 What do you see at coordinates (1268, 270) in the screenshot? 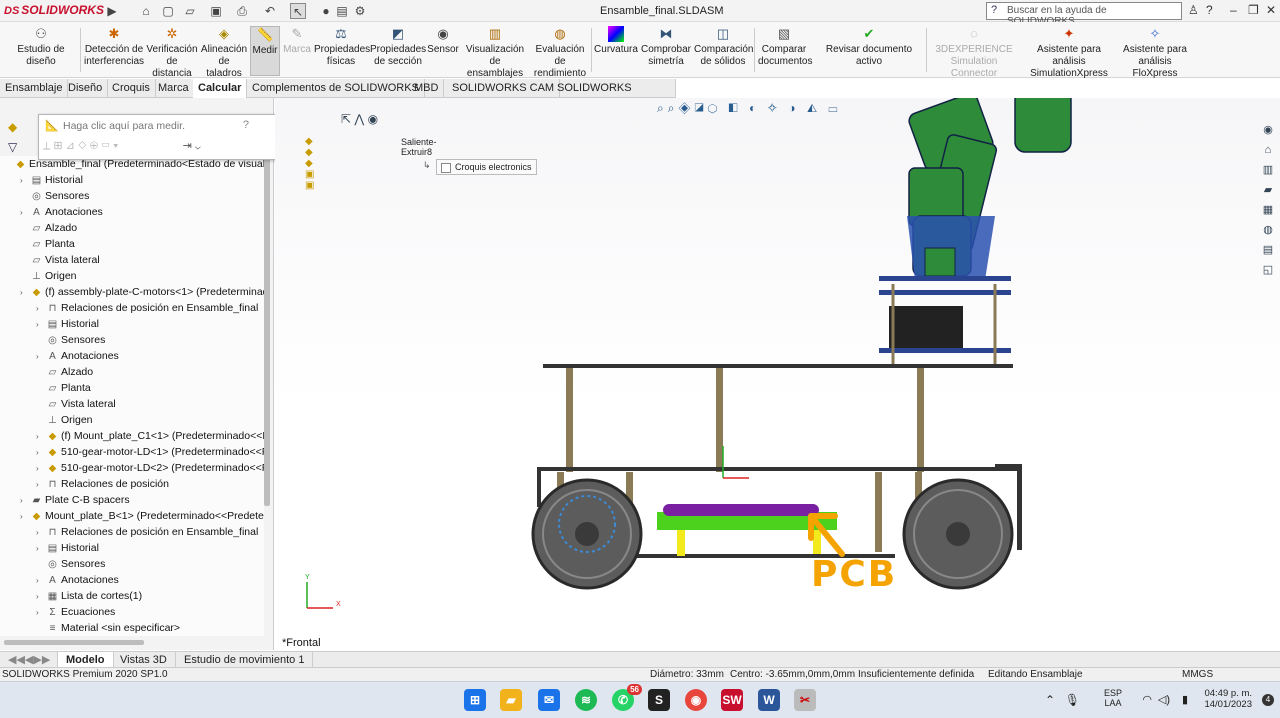
I see `forum-icon: ◱` at bounding box center [1268, 270].